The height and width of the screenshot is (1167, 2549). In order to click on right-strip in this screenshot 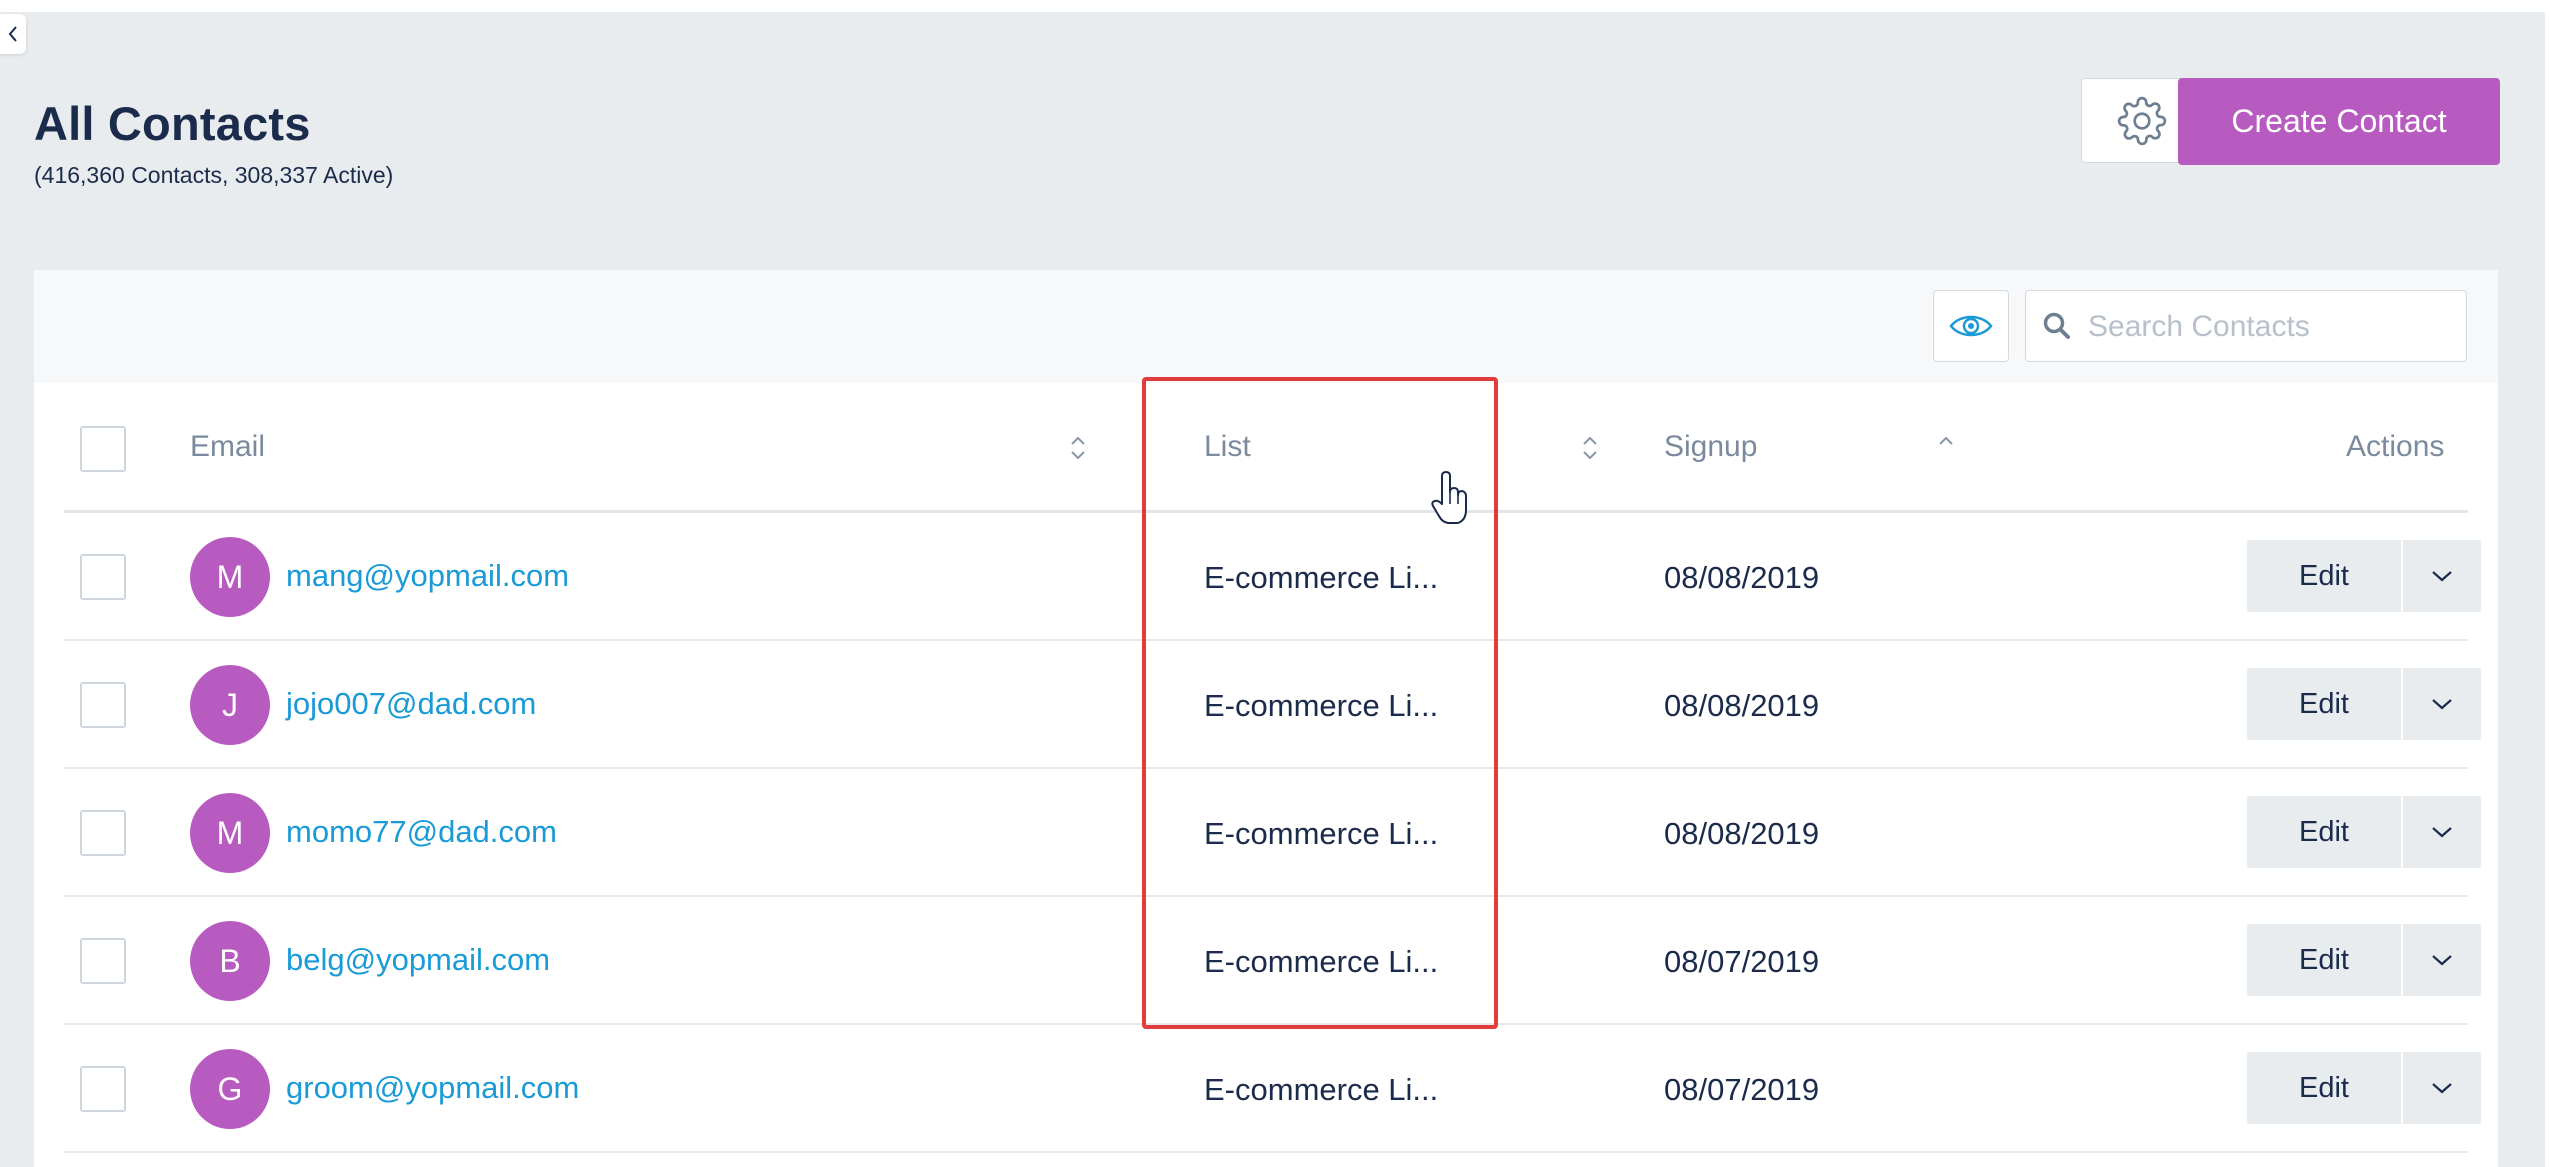, I will do `click(2547, 583)`.